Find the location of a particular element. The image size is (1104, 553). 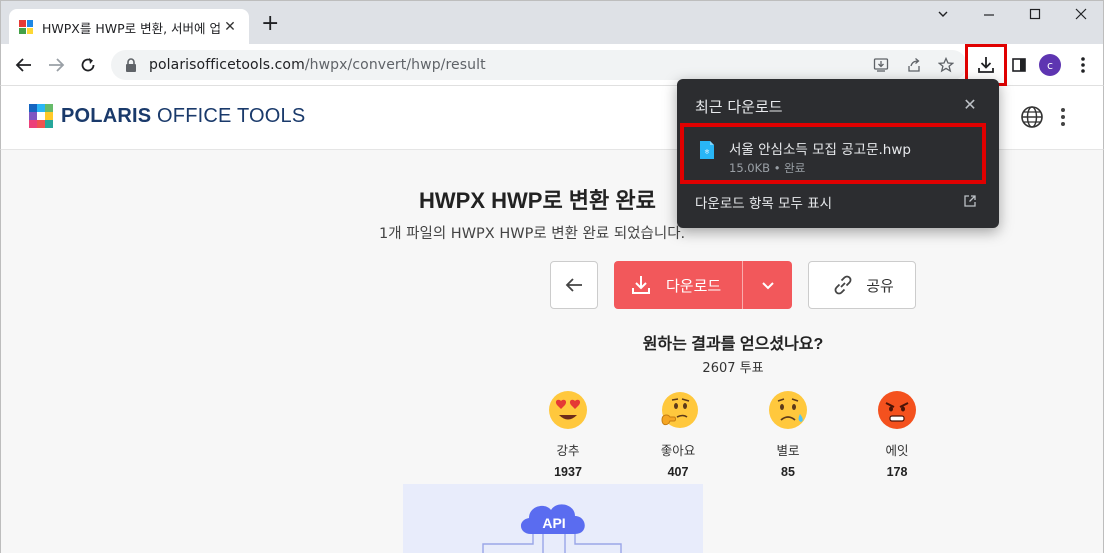

arrow-right-icon is located at coordinates (57, 65).